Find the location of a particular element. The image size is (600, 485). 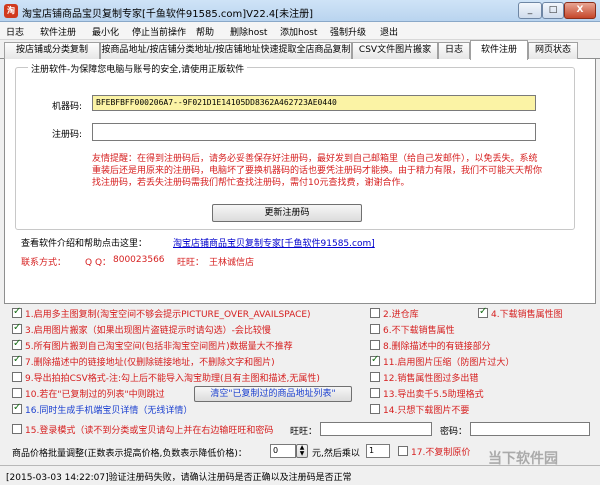

tab-shop-copy: 按店铺或分类复制 is located at coordinates (52, 50).